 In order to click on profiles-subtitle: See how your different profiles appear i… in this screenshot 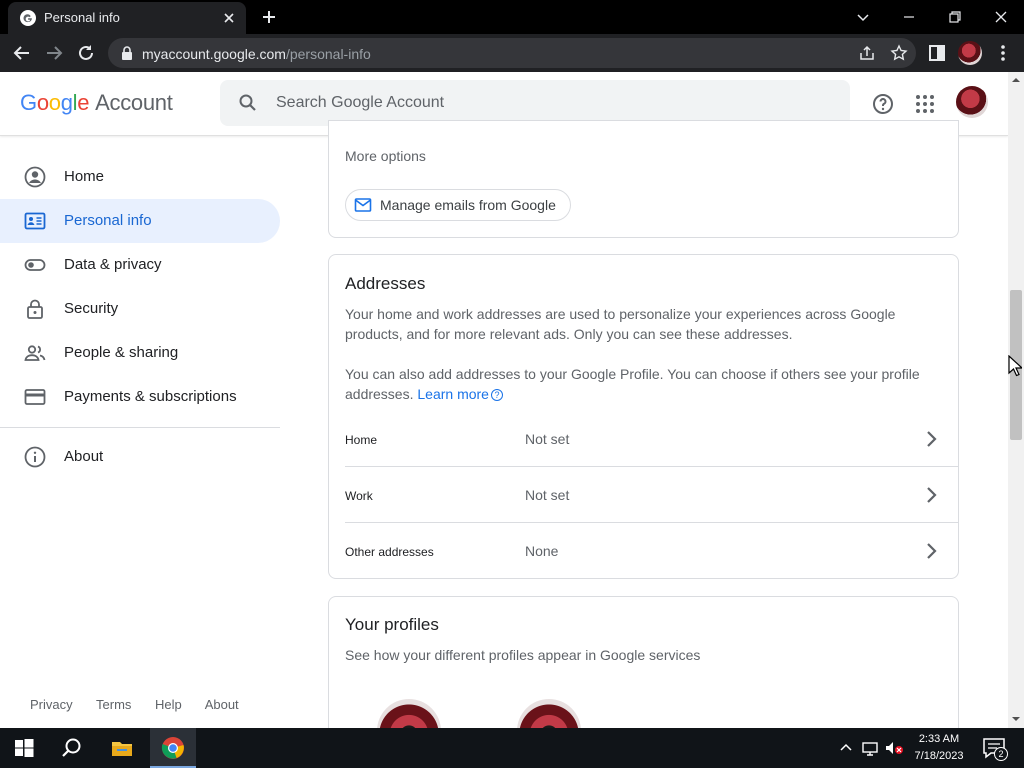, I will do `click(523, 655)`.